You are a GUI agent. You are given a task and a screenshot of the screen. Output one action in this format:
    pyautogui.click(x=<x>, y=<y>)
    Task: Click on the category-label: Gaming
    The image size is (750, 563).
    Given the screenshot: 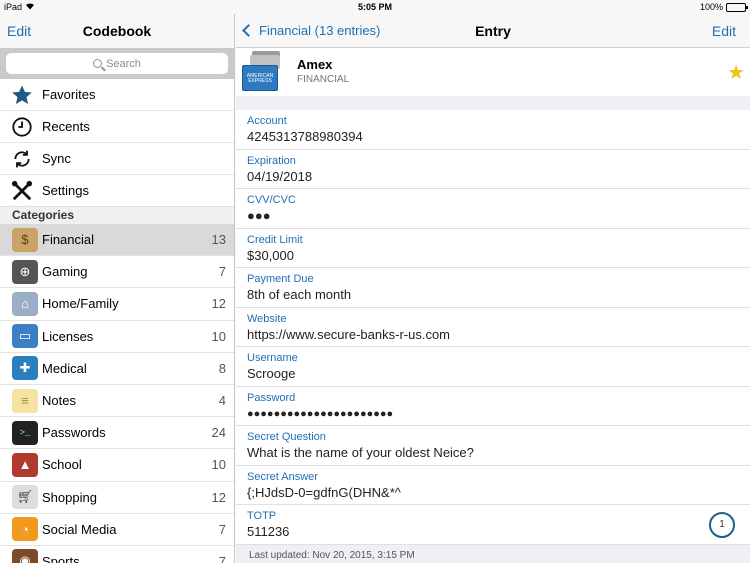 What is the action you would take?
    pyautogui.click(x=65, y=272)
    